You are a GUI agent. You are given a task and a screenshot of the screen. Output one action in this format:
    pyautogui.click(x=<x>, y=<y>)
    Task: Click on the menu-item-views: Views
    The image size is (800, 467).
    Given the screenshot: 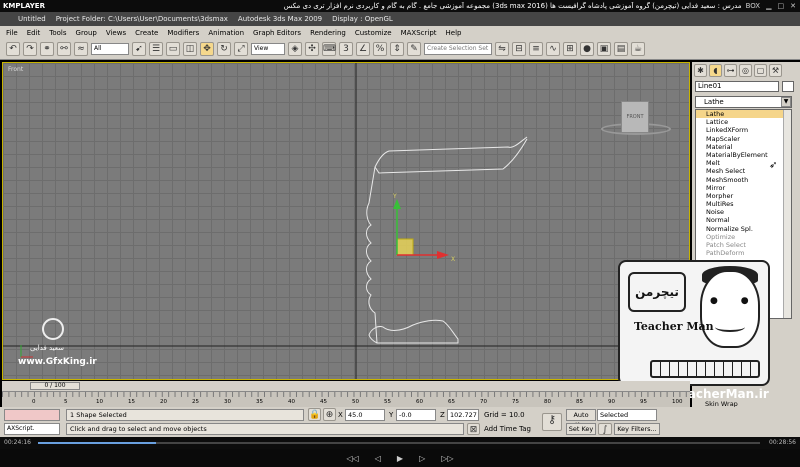 What is the action you would take?
    pyautogui.click(x=116, y=33)
    